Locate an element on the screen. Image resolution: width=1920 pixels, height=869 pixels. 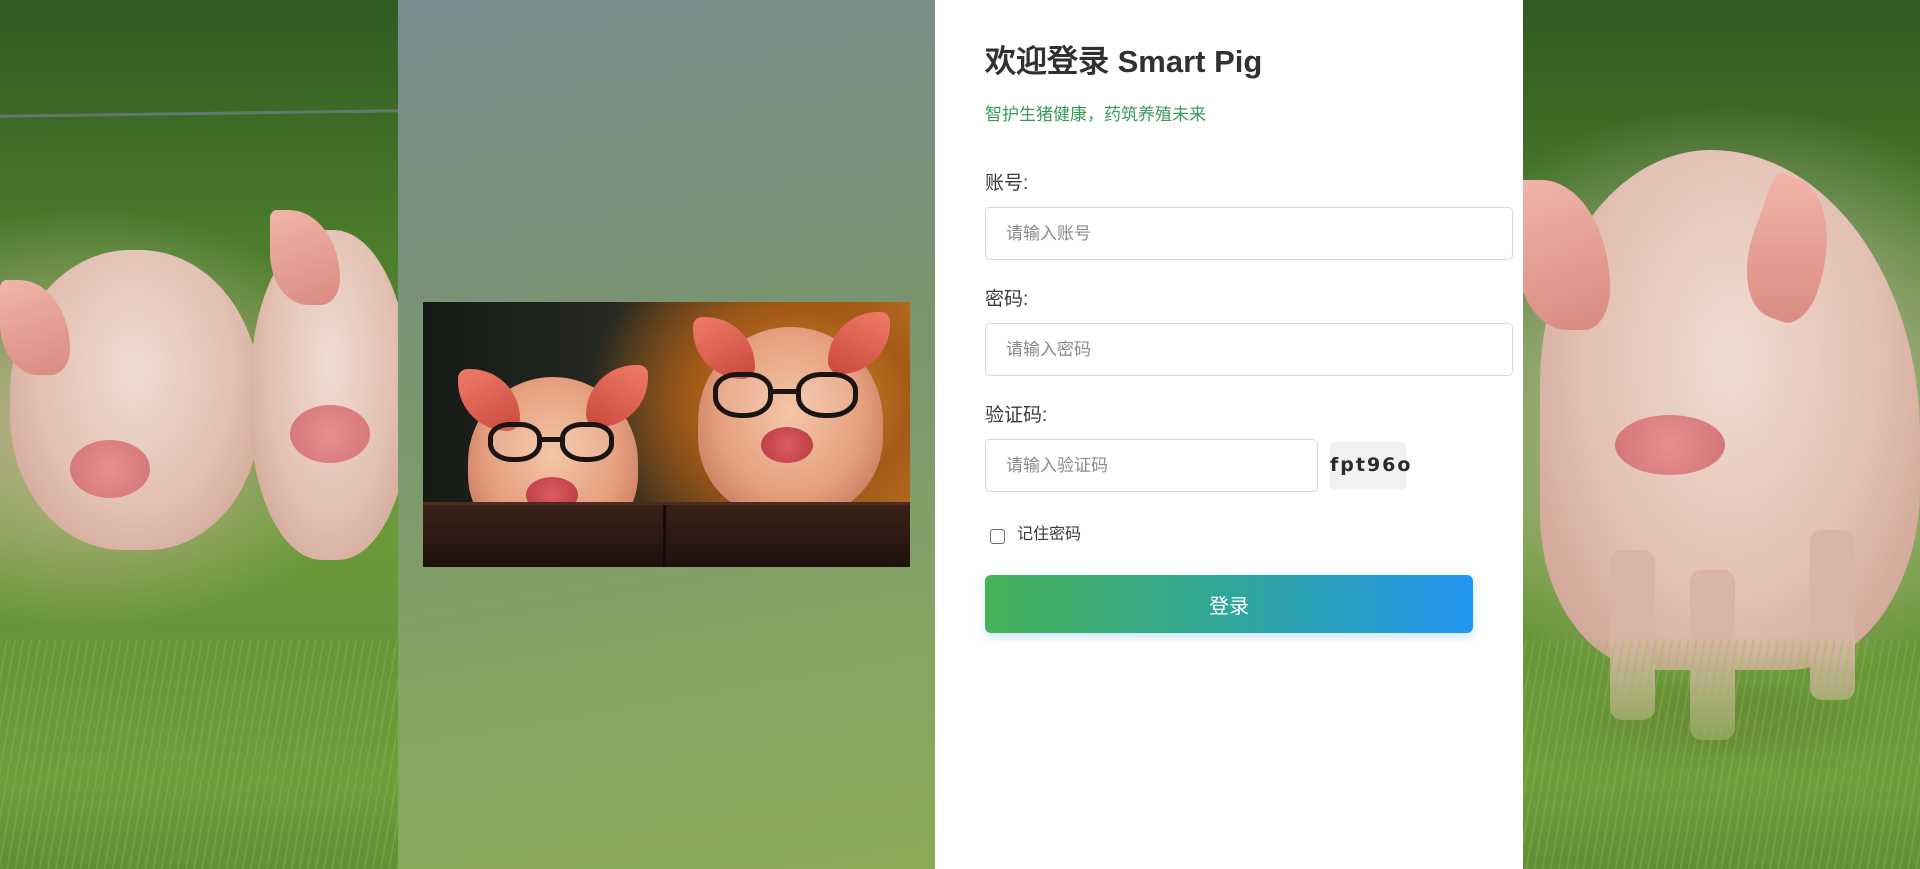
page-title: 欢迎登录 Smart Pig is located at coordinates (1124, 61).